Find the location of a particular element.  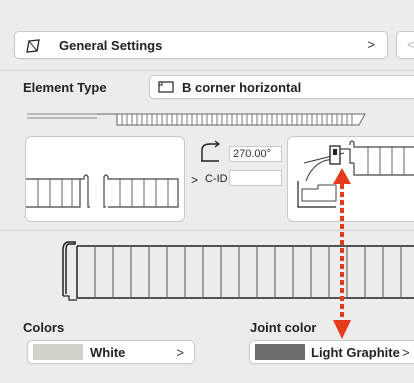

joint-color-select: Light Graphite > is located at coordinates (331, 352).